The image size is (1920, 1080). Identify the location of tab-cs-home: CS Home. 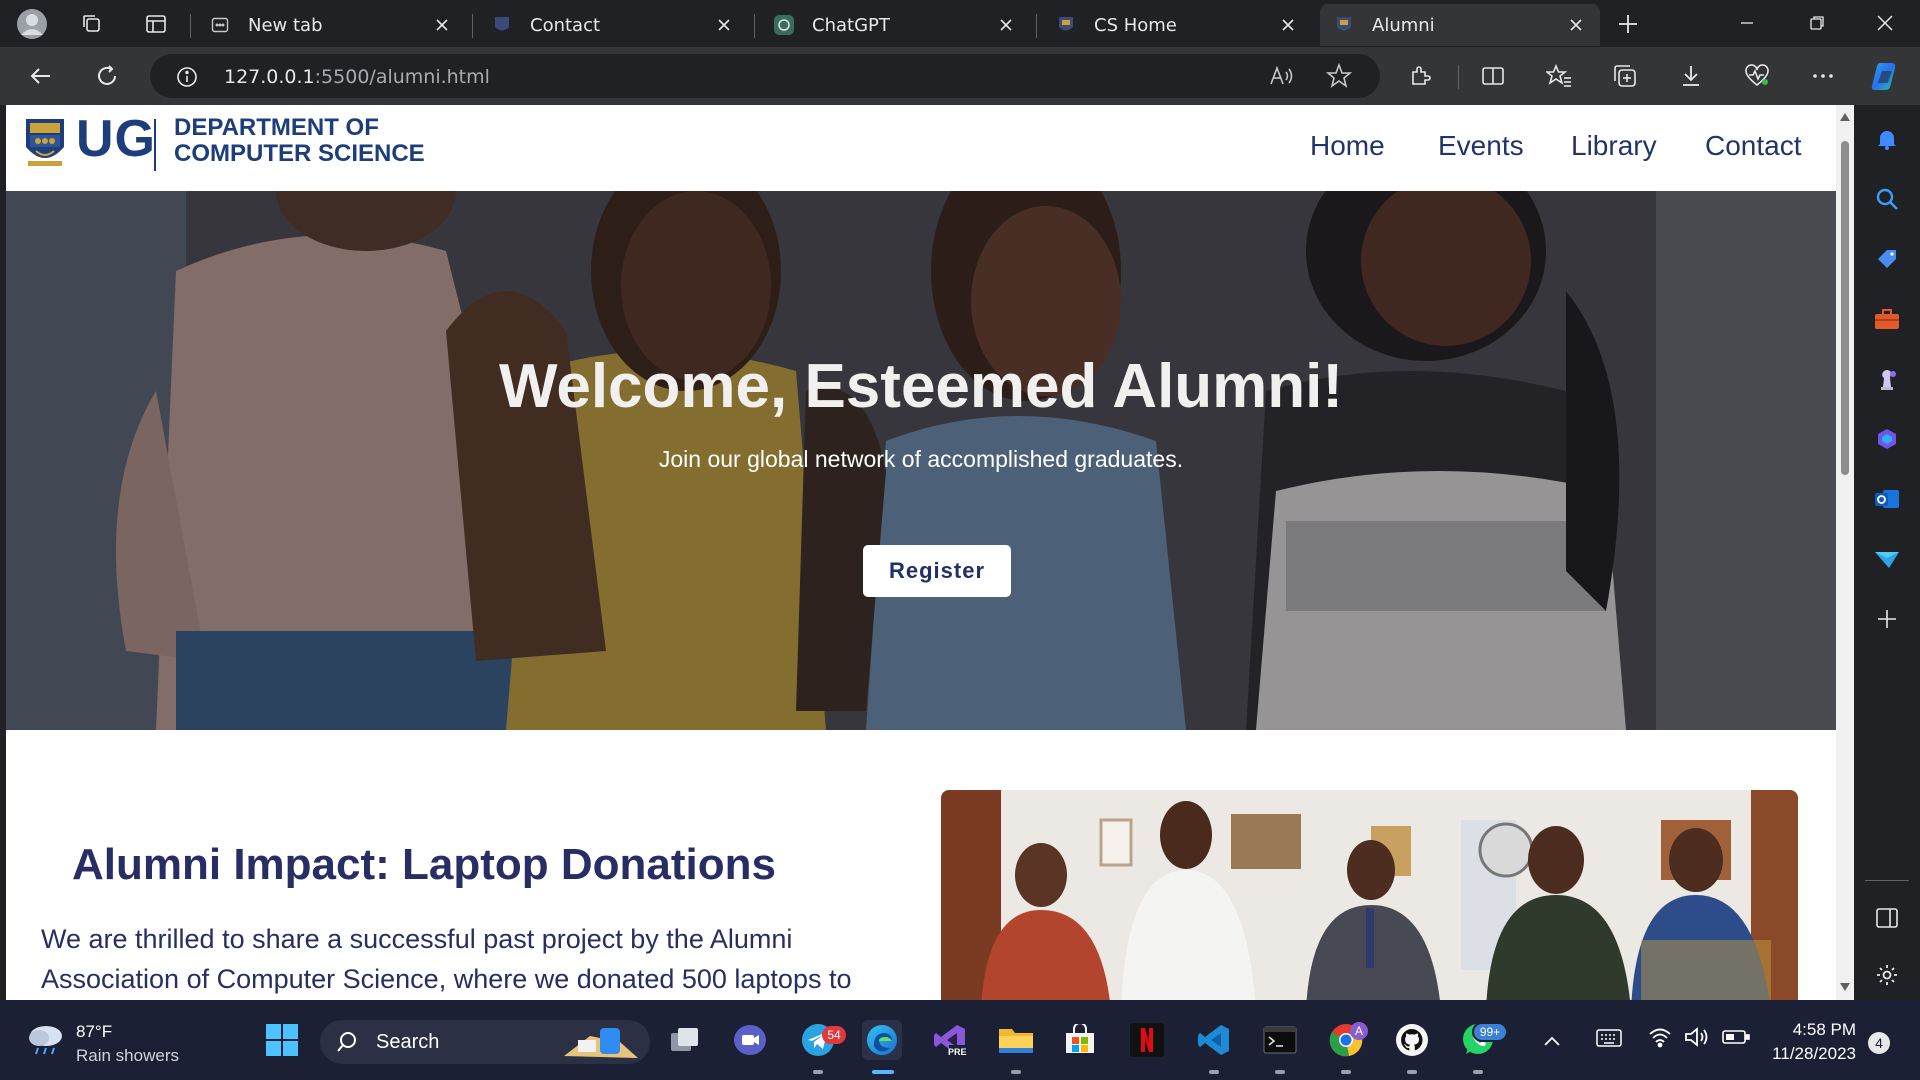
(1177, 25).